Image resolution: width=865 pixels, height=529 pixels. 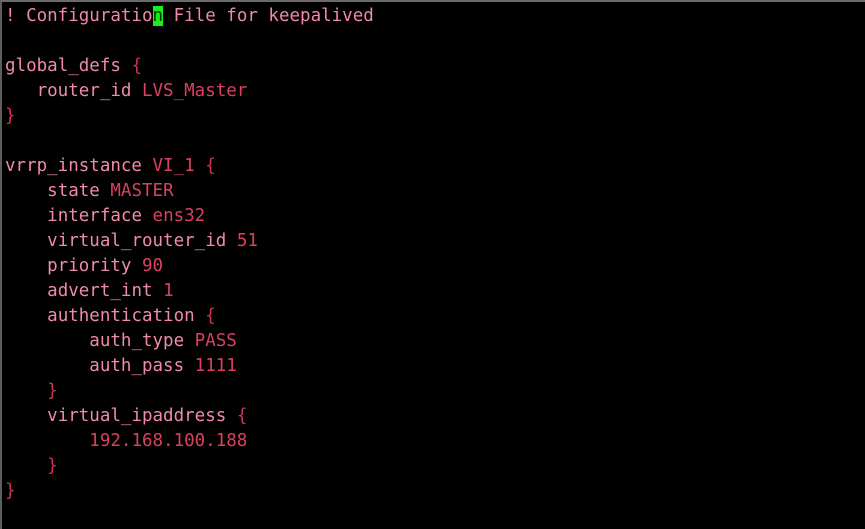 I want to click on code-line: auth_type PASS, so click(x=432, y=341).